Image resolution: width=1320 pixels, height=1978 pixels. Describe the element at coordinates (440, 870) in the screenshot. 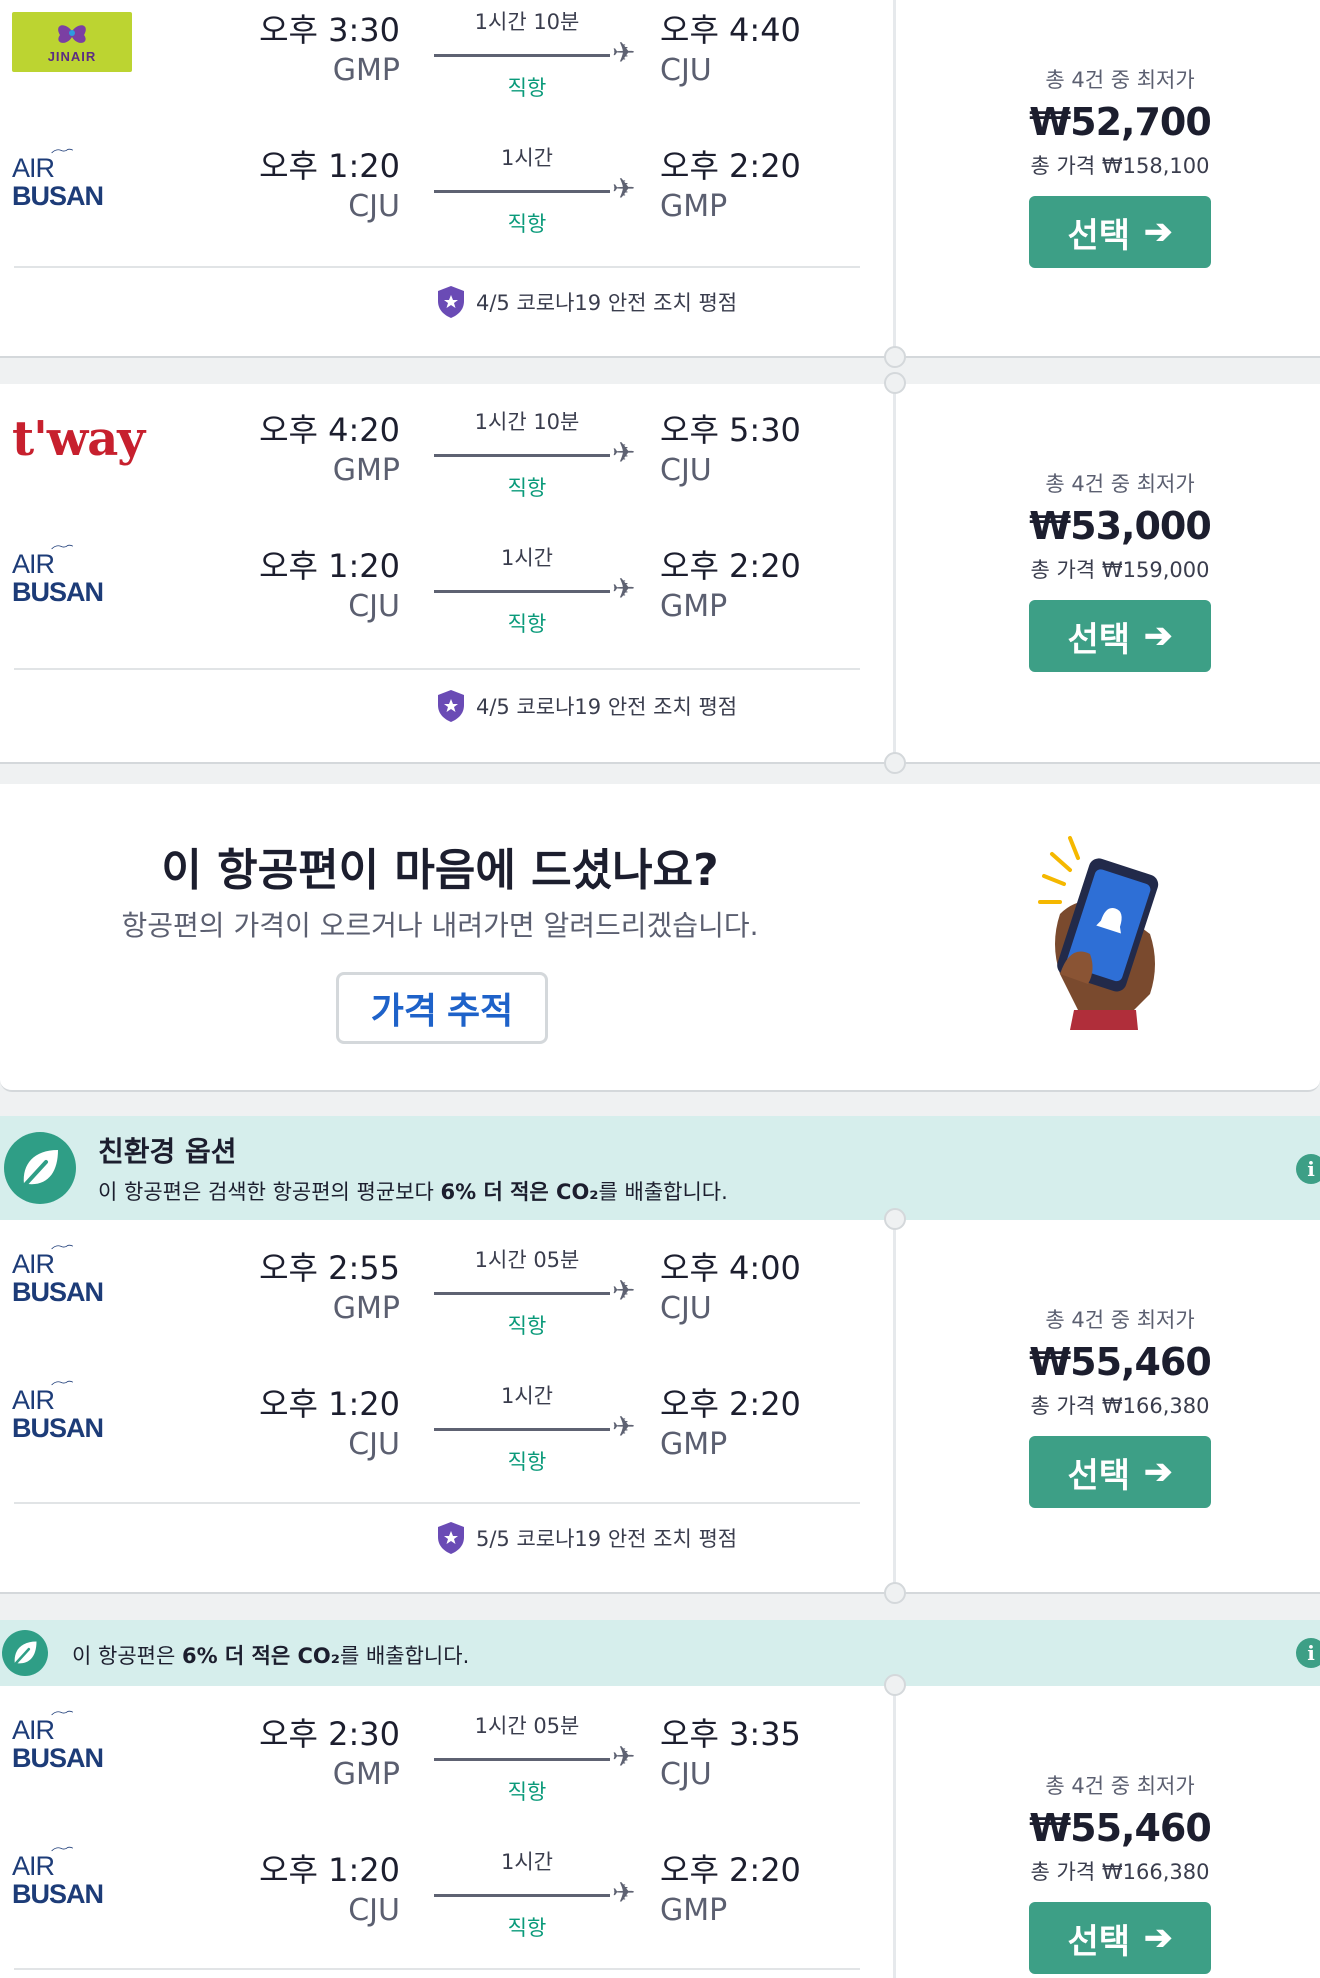

I see `promo-title: 이 항공편이 마음에 드셨나요?` at that location.